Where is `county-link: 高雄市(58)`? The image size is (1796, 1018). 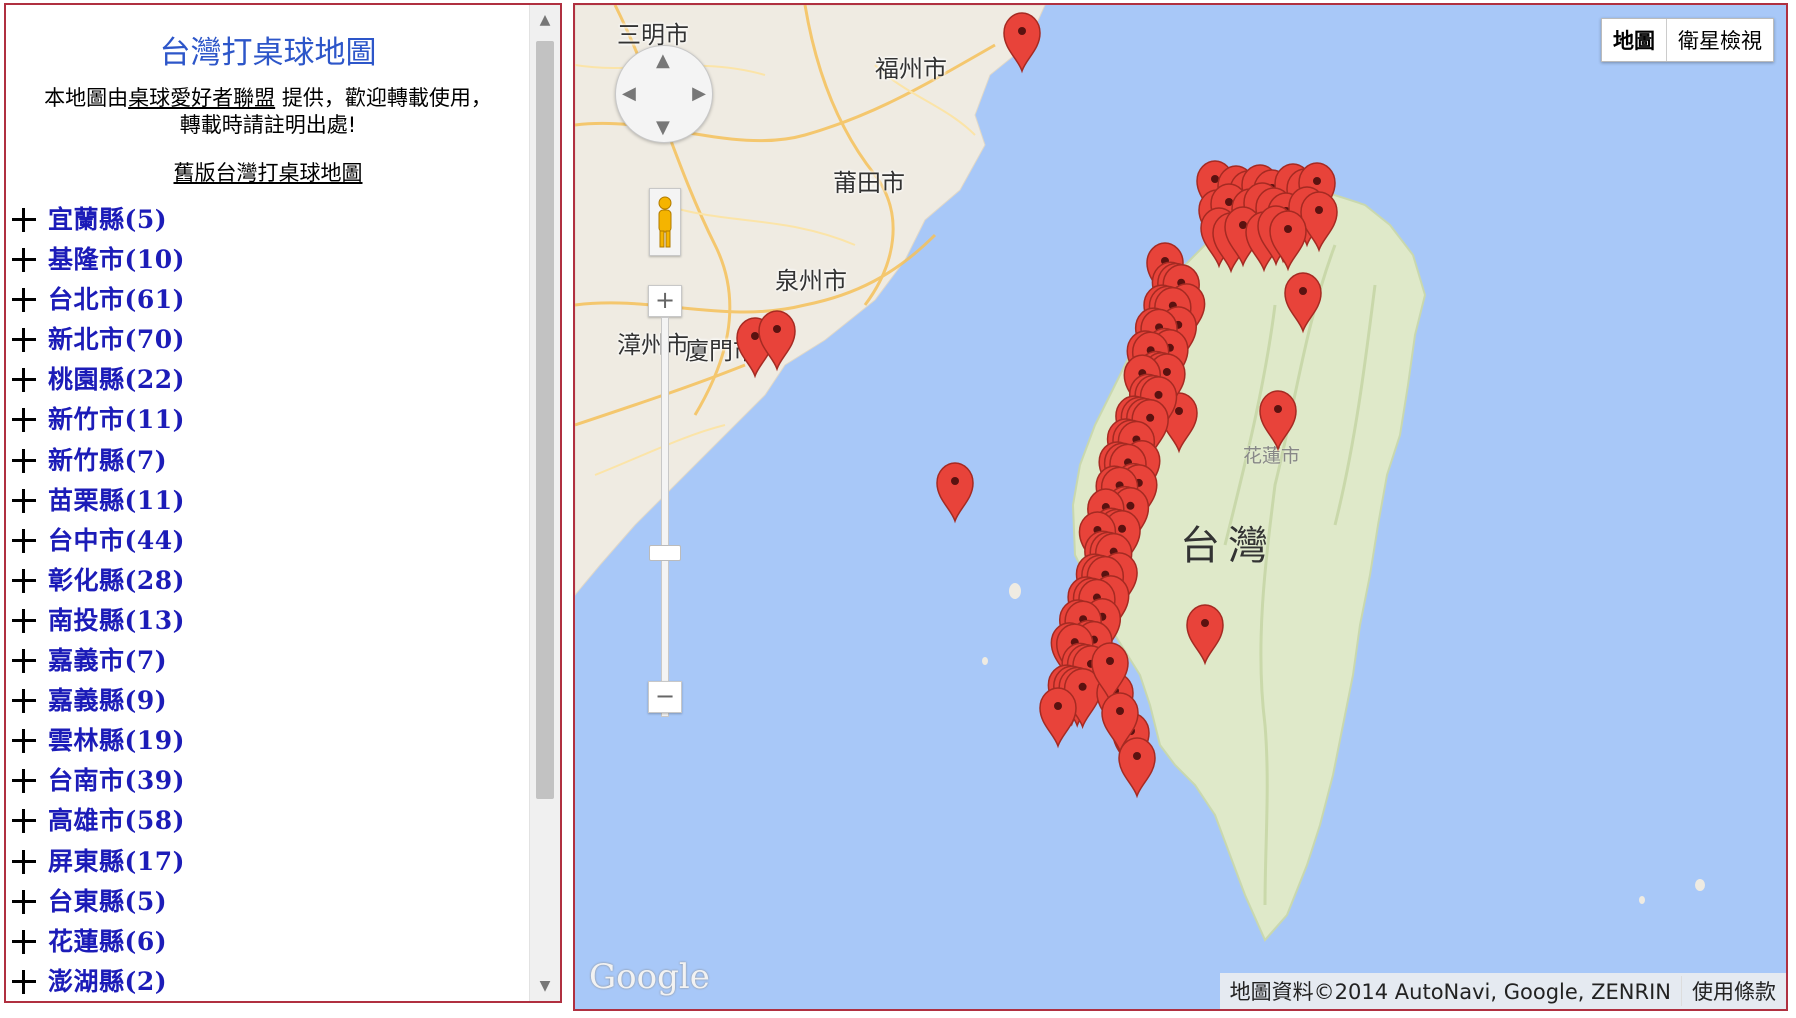
county-link: 高雄市(58) is located at coordinates (116, 821).